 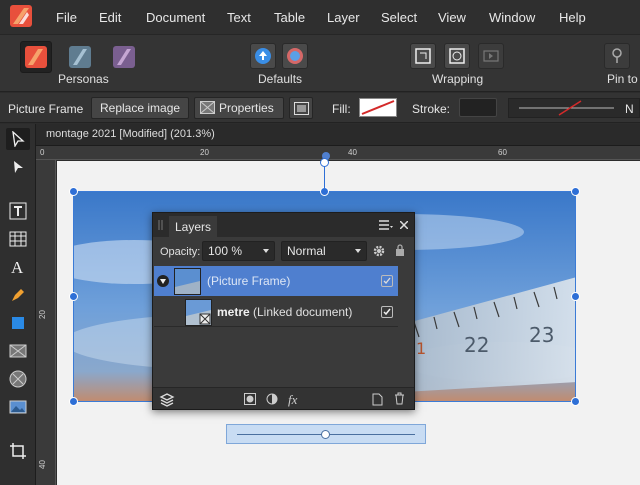 What do you see at coordinates (18, 351) in the screenshot?
I see `rectangle-frame-tool` at bounding box center [18, 351].